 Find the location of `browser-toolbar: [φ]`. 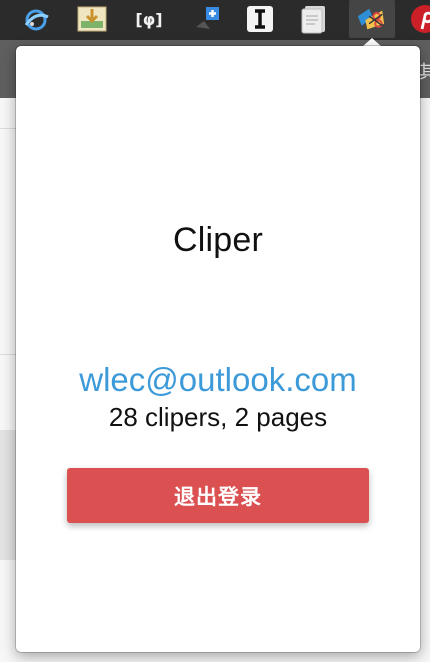

browser-toolbar: [φ] is located at coordinates (215, 20).